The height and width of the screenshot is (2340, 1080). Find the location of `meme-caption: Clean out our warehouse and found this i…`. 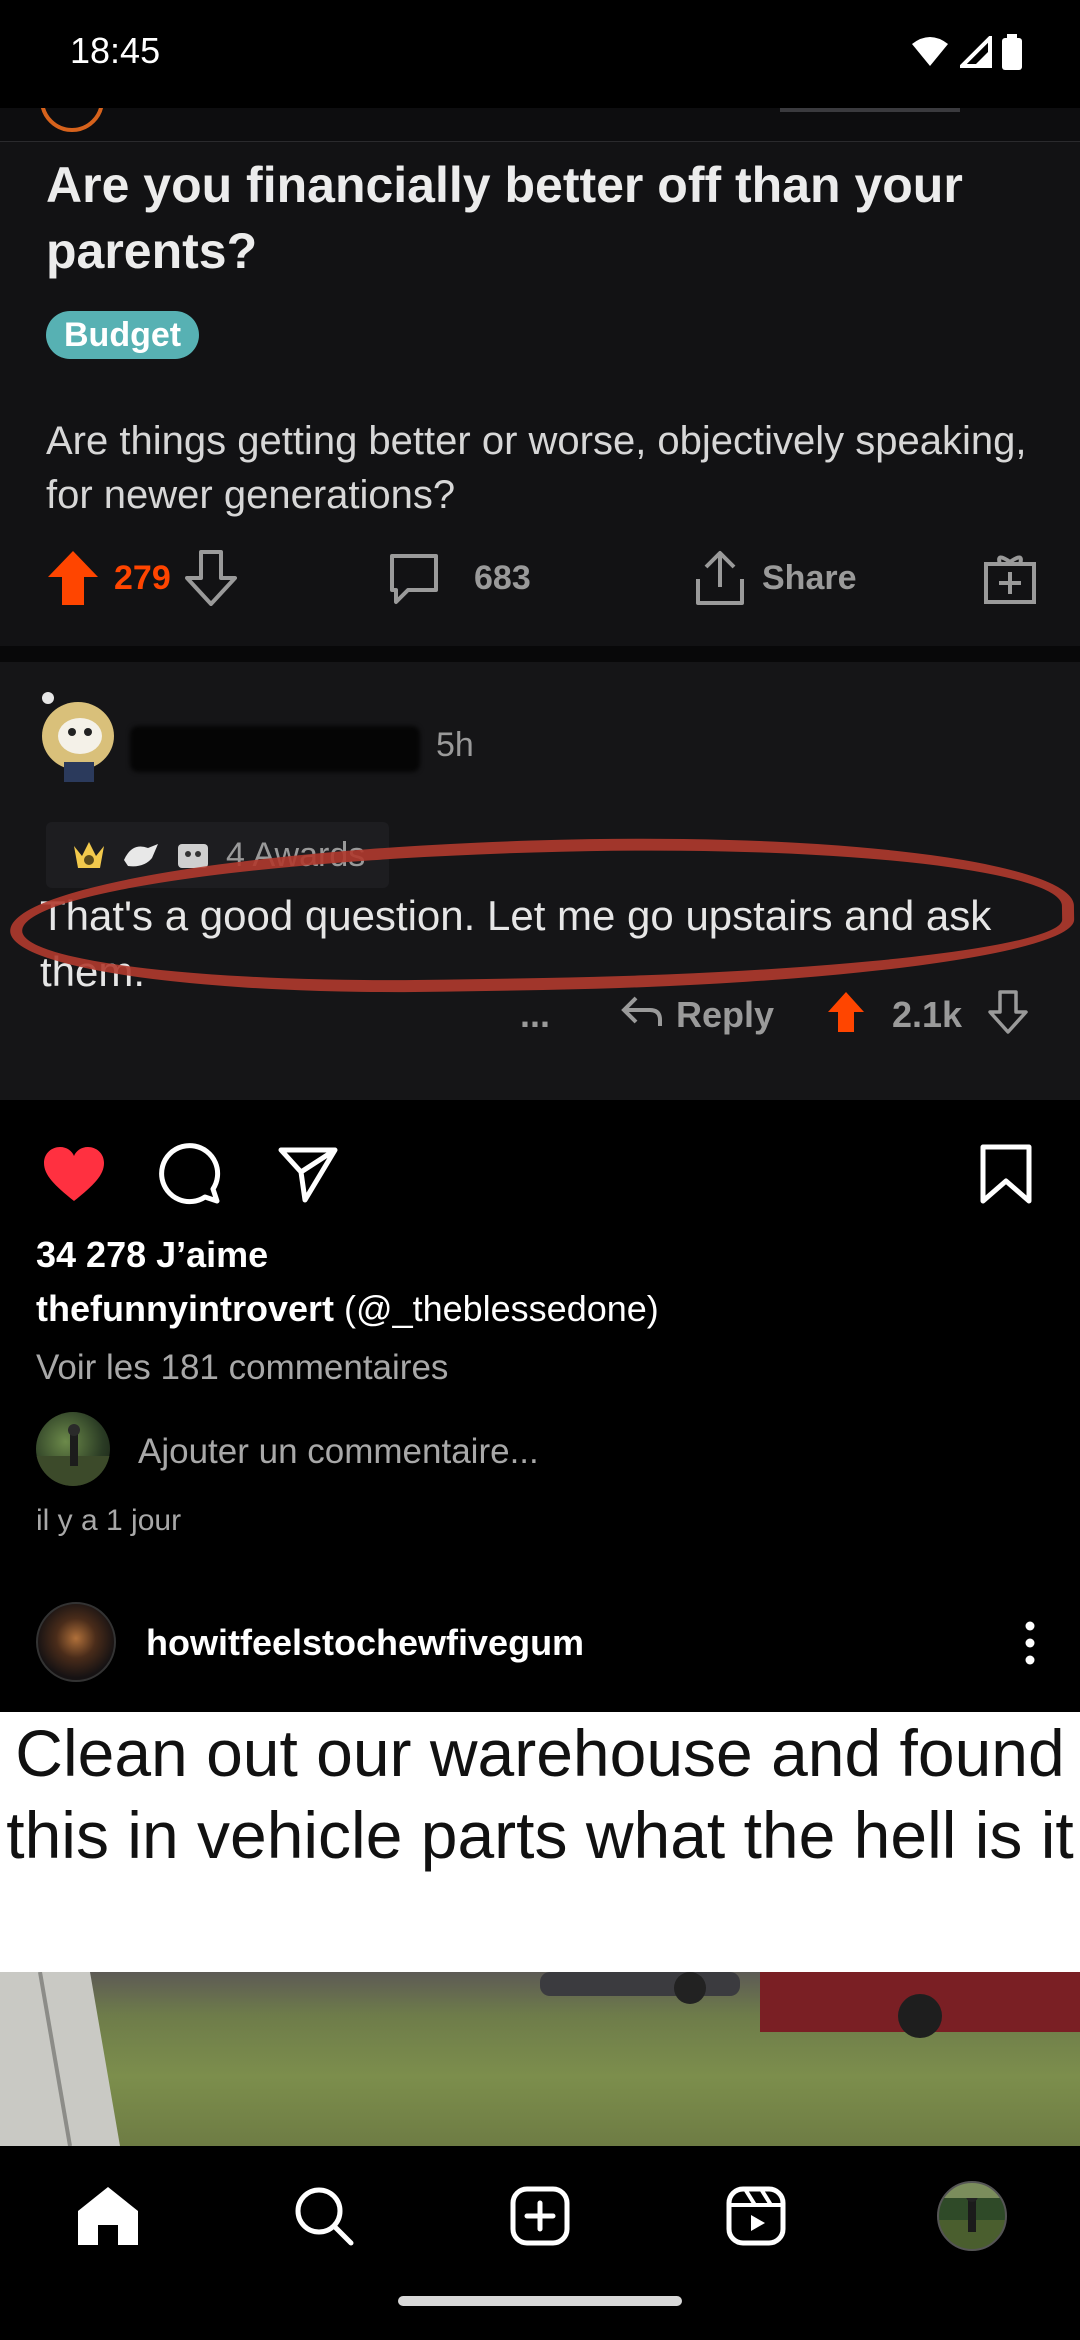

meme-caption: Clean out our warehouse and found this i… is located at coordinates (540, 1842).